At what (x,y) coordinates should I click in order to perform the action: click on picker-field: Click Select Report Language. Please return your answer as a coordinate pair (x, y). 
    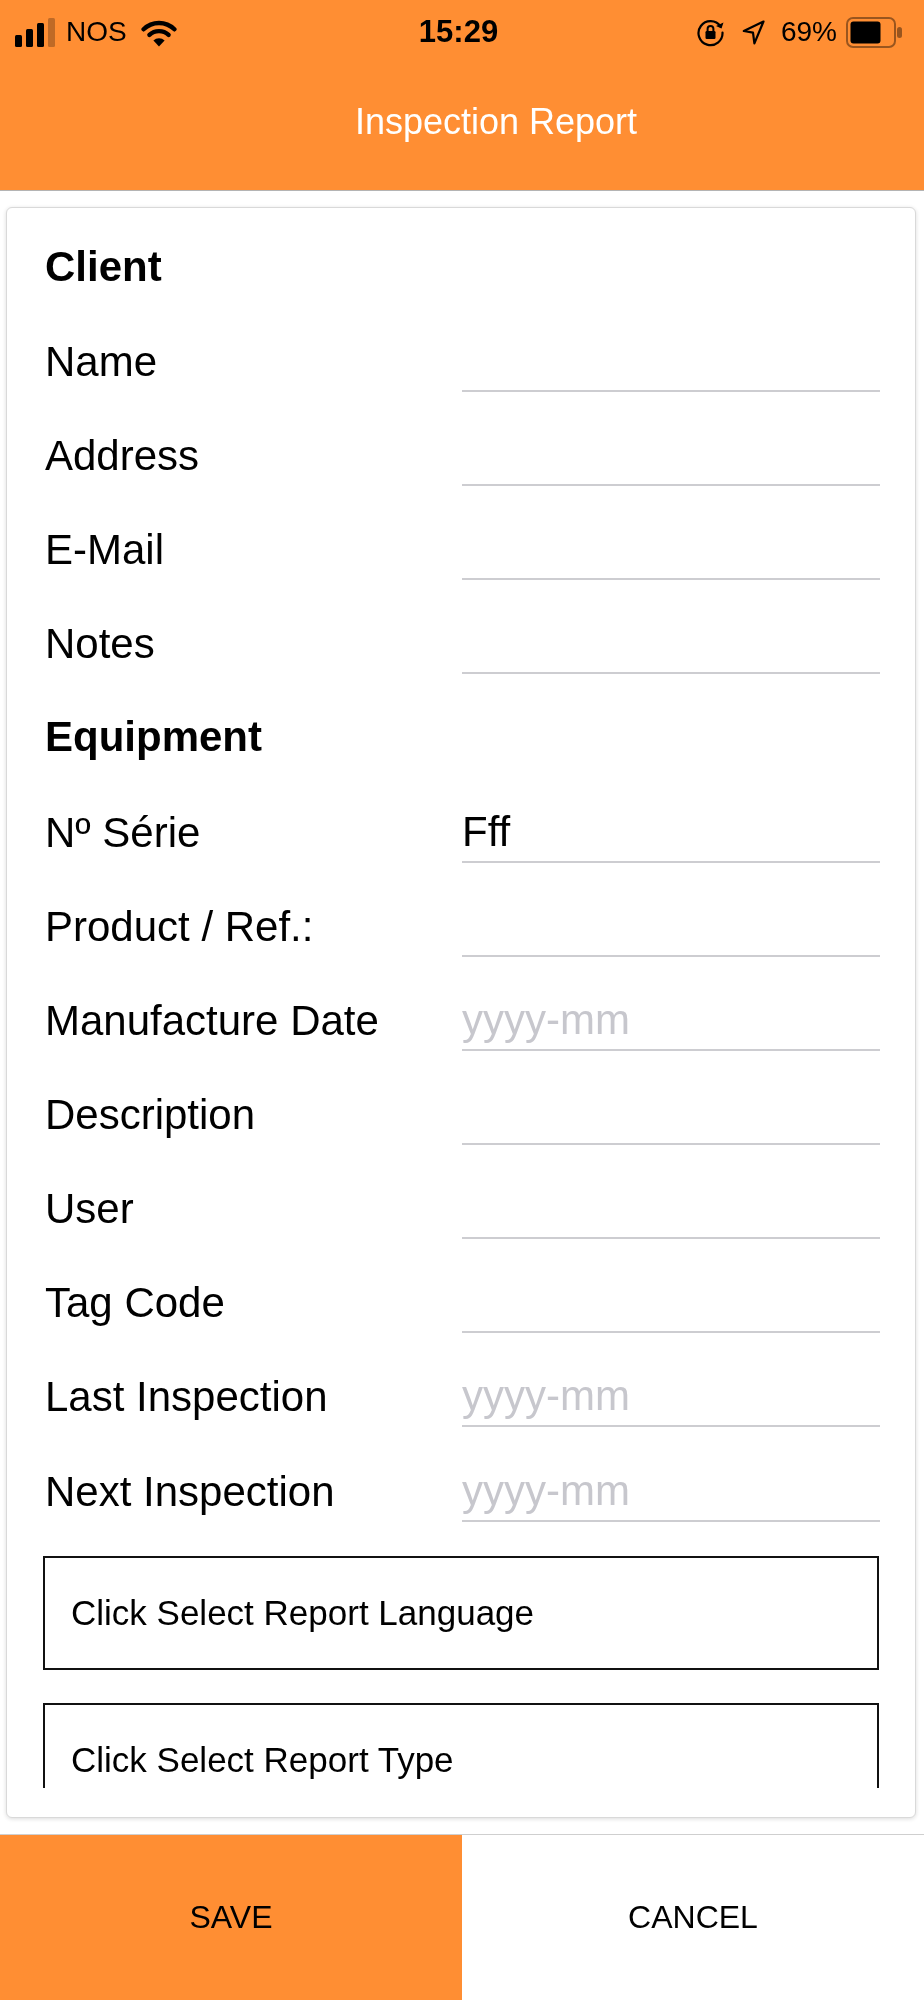
    Looking at the image, I should click on (461, 1612).